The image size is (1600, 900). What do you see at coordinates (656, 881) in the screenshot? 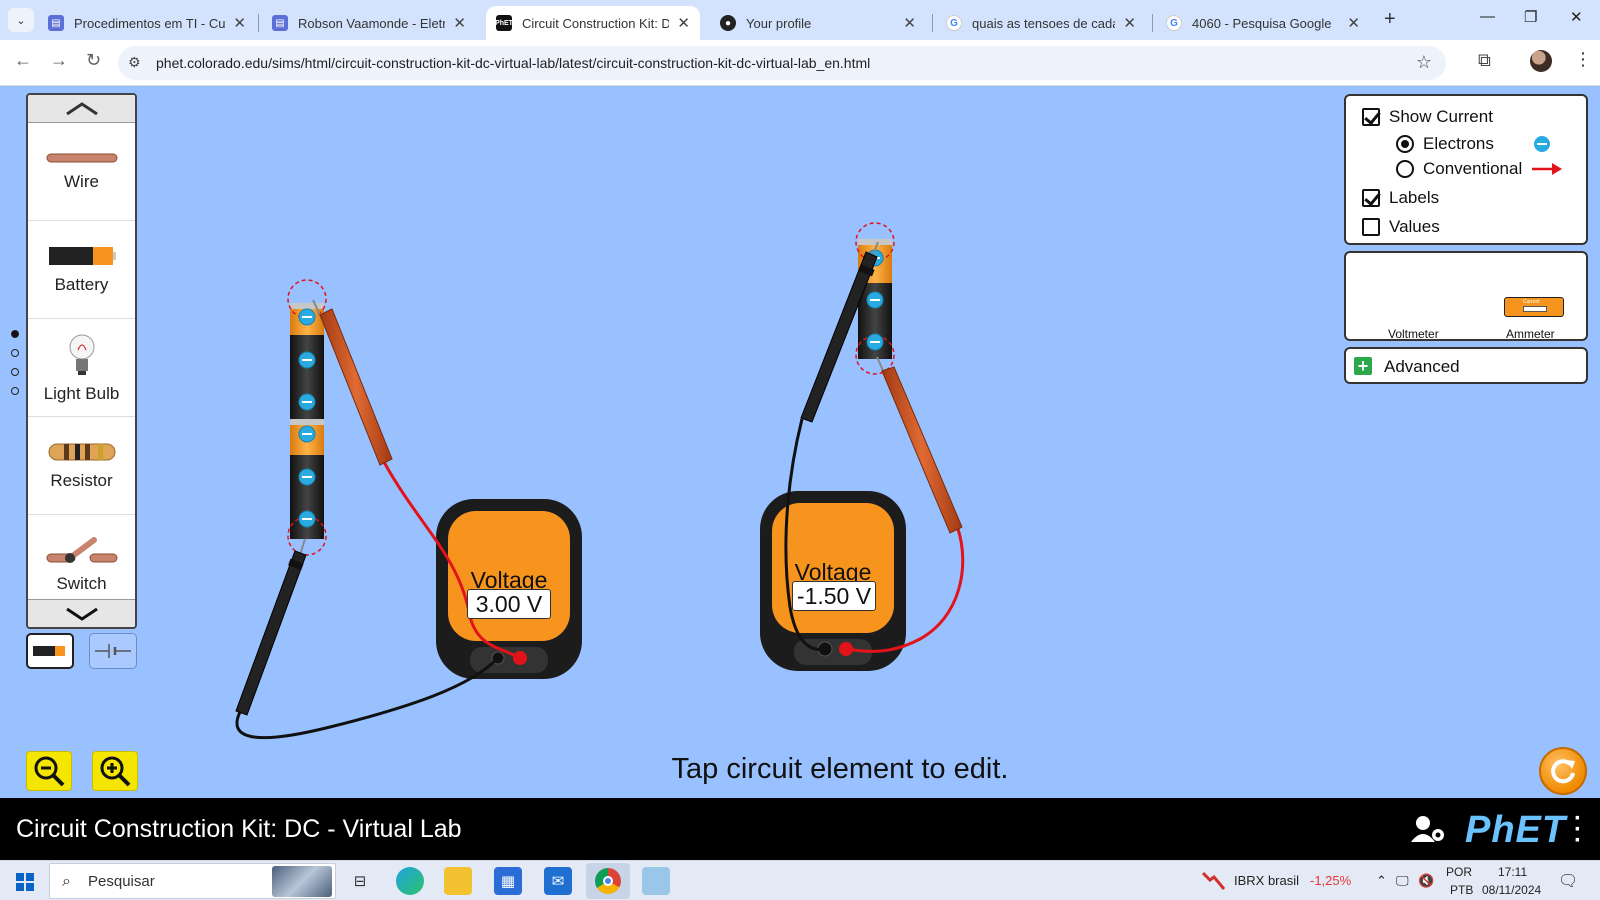
I see `notepad-icon` at bounding box center [656, 881].